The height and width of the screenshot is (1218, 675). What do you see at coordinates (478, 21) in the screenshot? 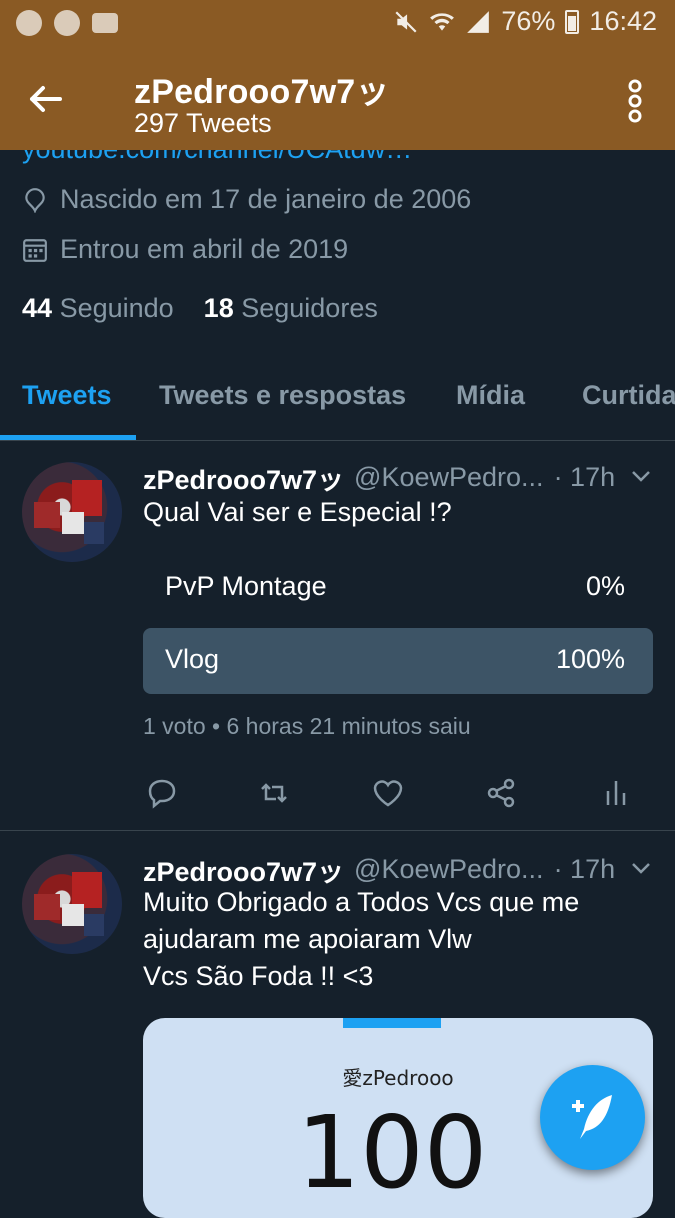
I see `signal-icon` at bounding box center [478, 21].